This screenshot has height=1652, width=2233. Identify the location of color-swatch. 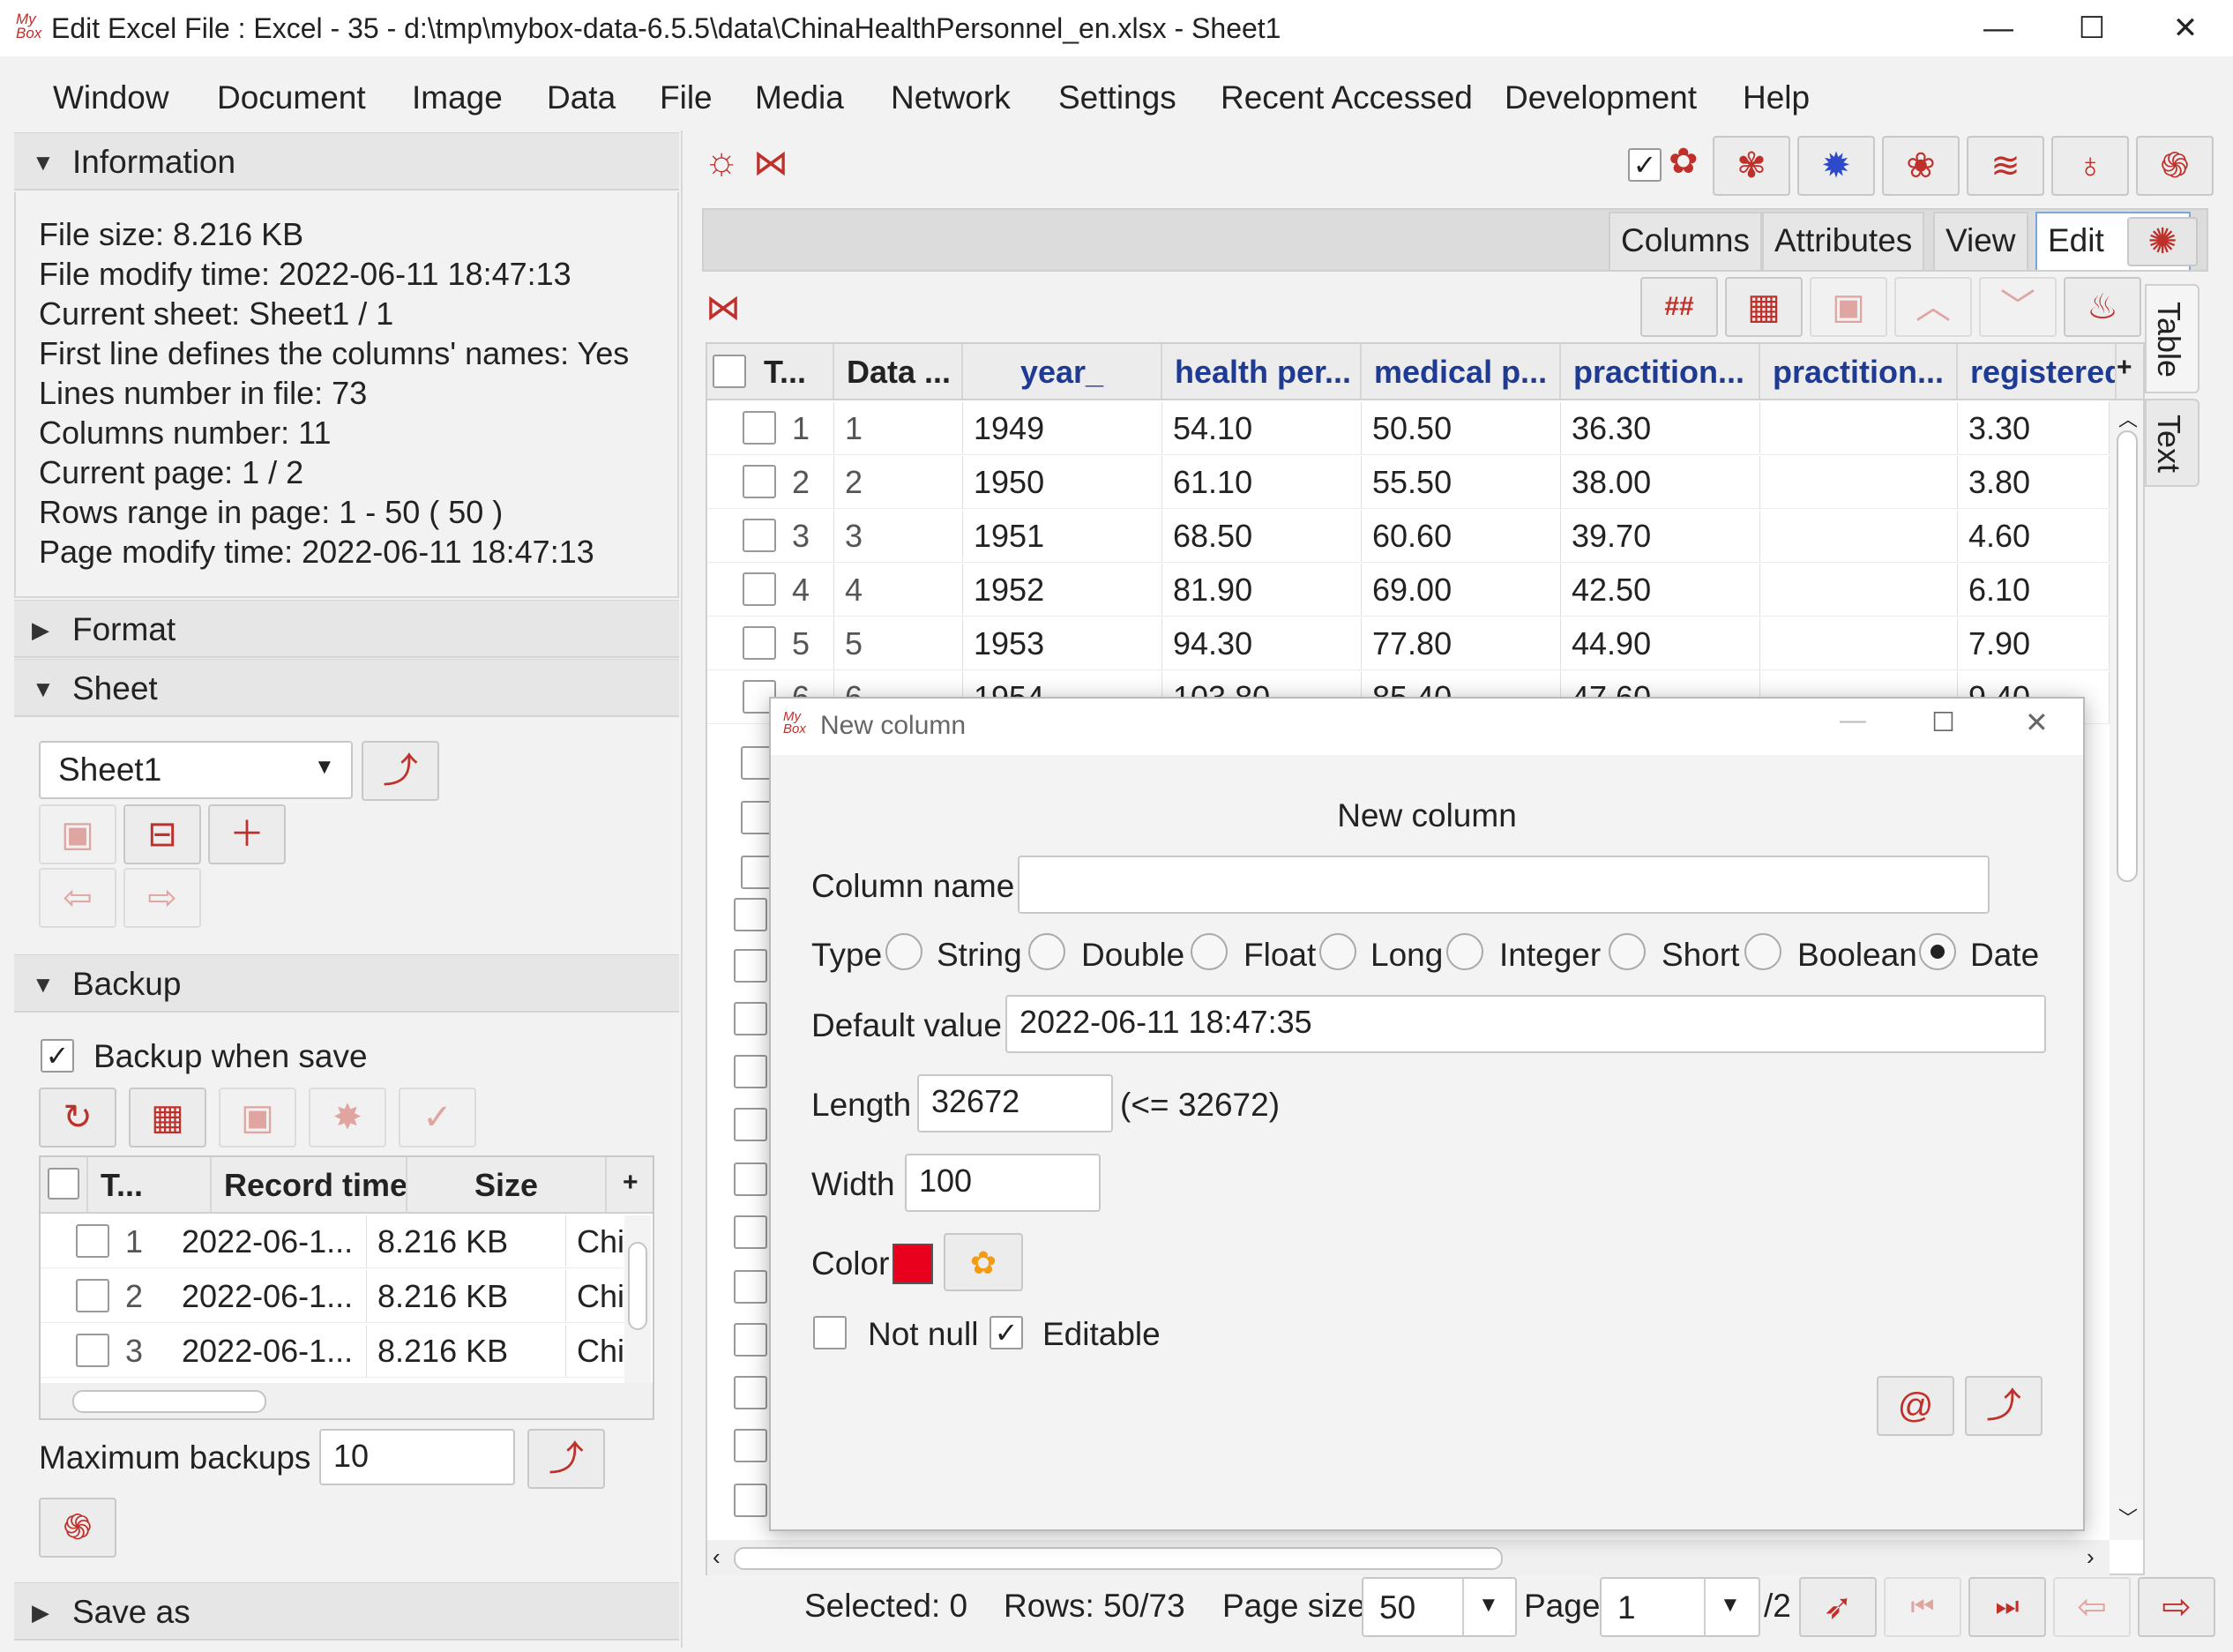
(913, 1264).